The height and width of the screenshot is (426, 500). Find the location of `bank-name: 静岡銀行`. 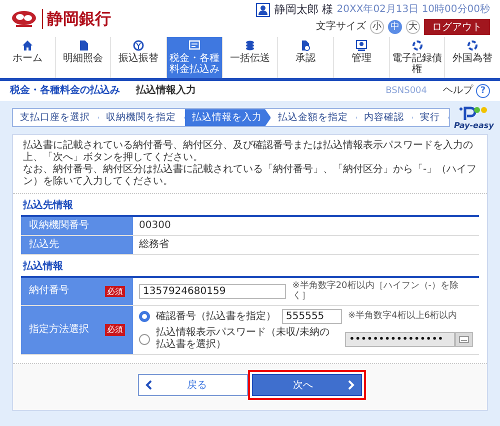

bank-name: 静岡銀行 is located at coordinates (76, 19).